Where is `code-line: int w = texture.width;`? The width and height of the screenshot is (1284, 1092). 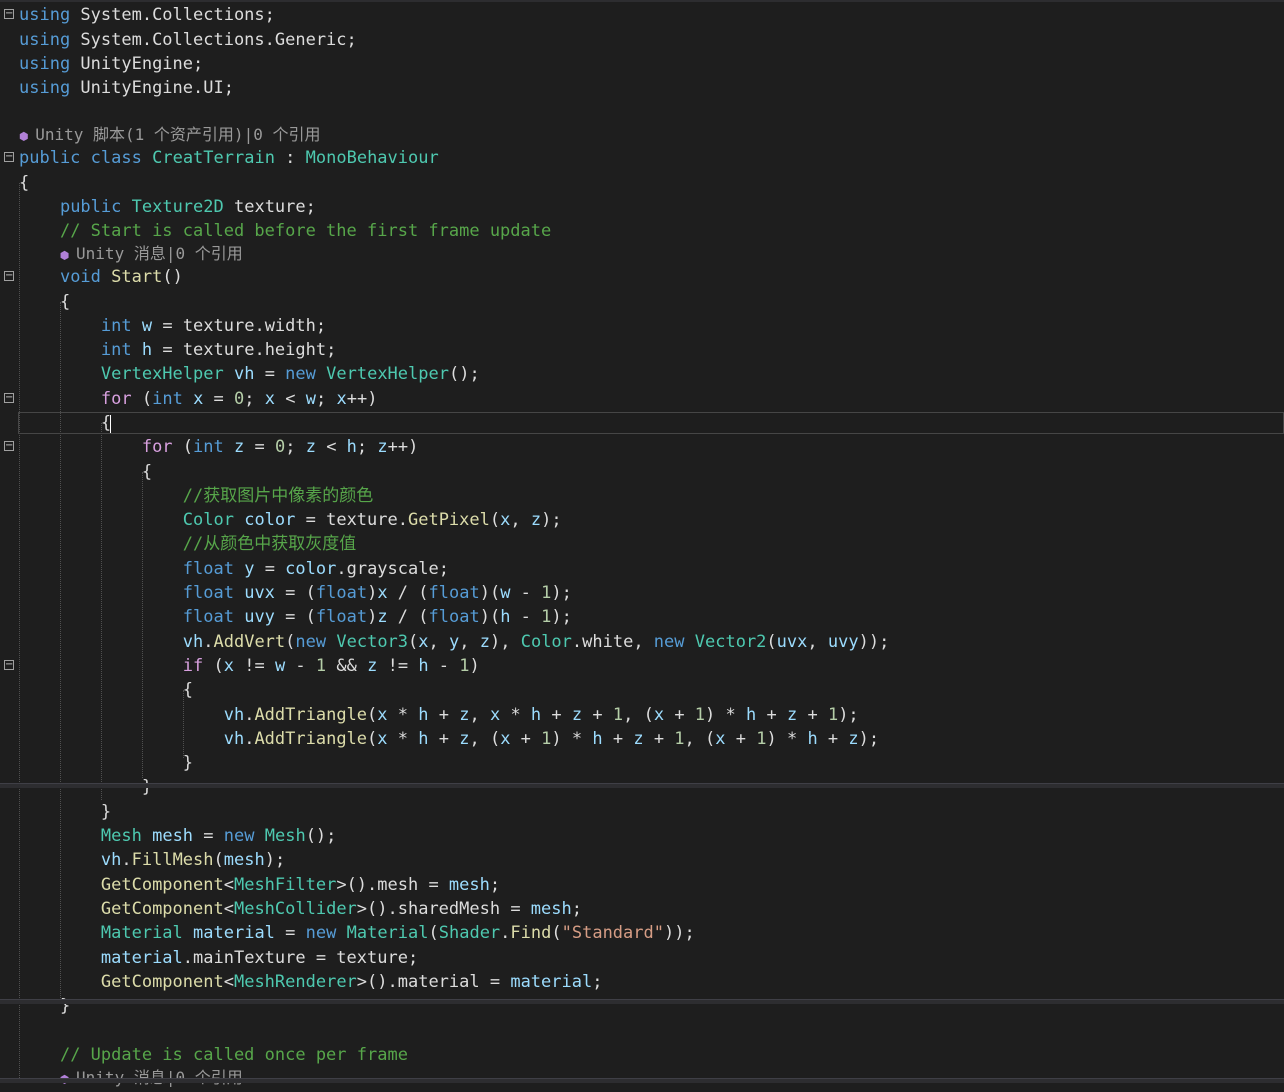
code-line: int w = texture.width; is located at coordinates (642, 326).